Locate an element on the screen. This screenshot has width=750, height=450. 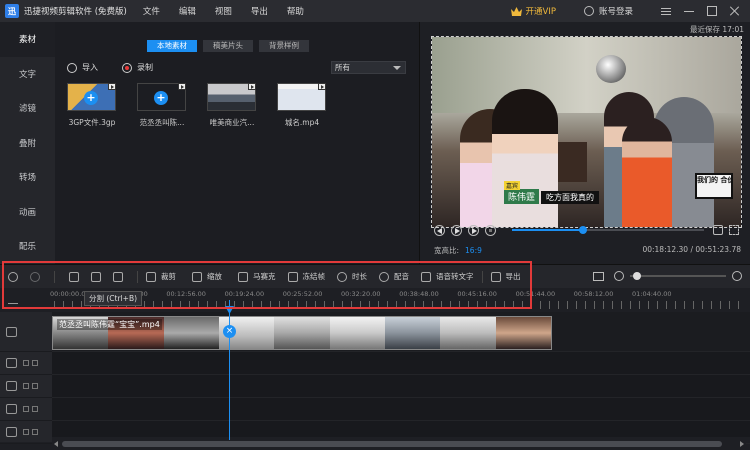
nav-overlay: 叠附 is located at coordinates (27, 143).